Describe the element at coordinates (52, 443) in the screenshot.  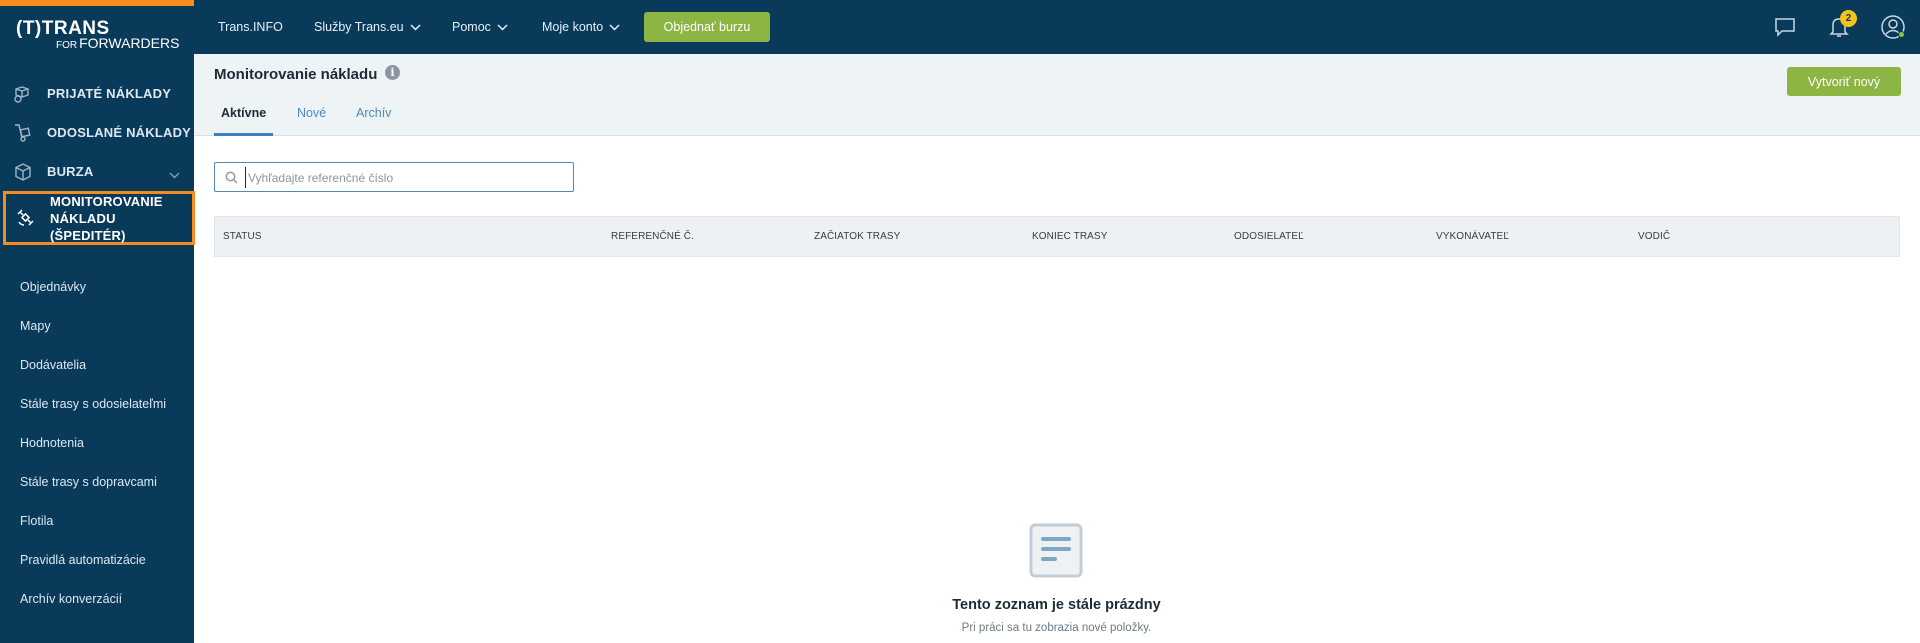
I see `sidebar-sub-item-ratings: Hodnotenia` at that location.